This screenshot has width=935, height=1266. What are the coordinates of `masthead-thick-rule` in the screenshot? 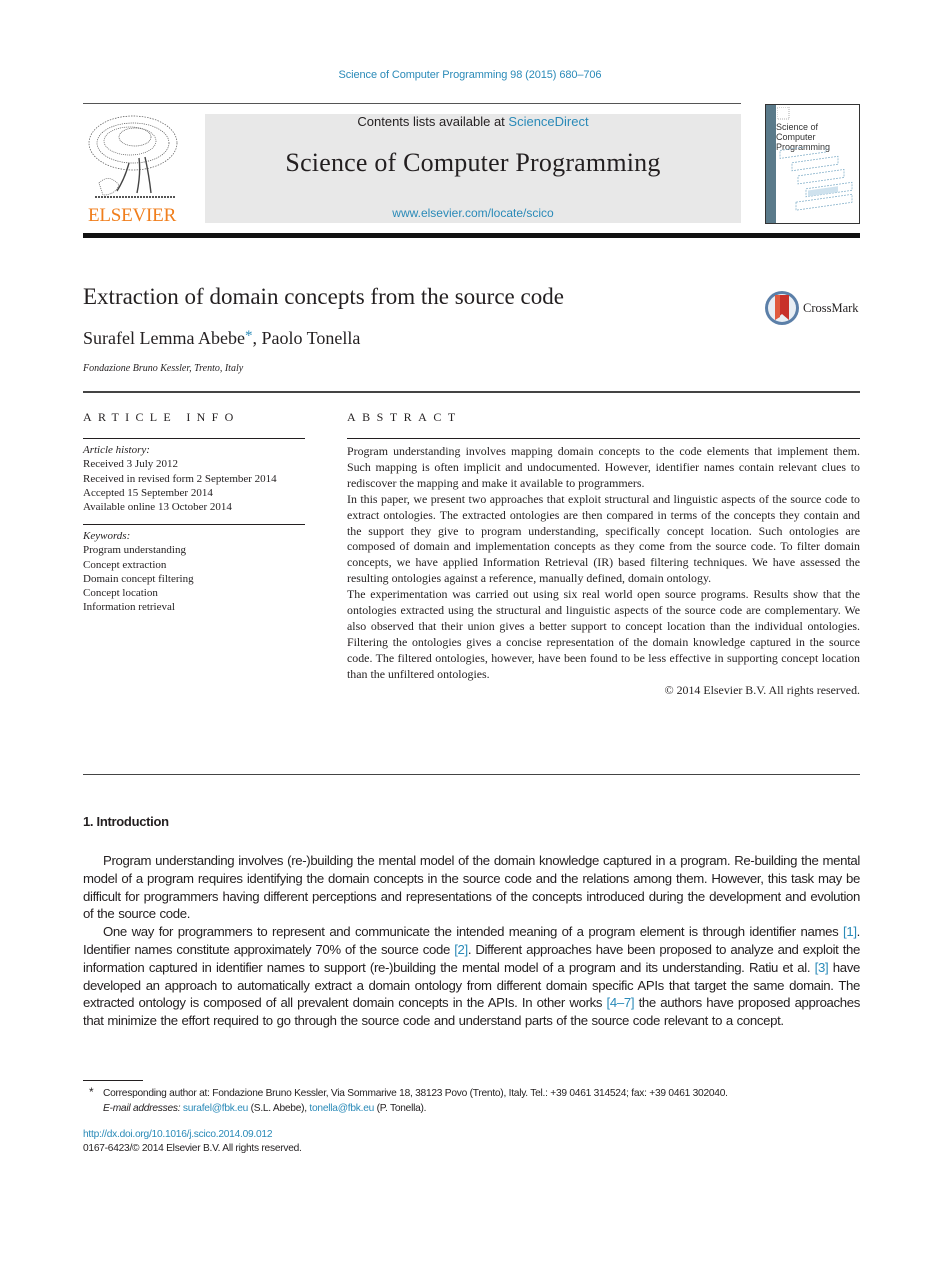 It's located at (471, 235).